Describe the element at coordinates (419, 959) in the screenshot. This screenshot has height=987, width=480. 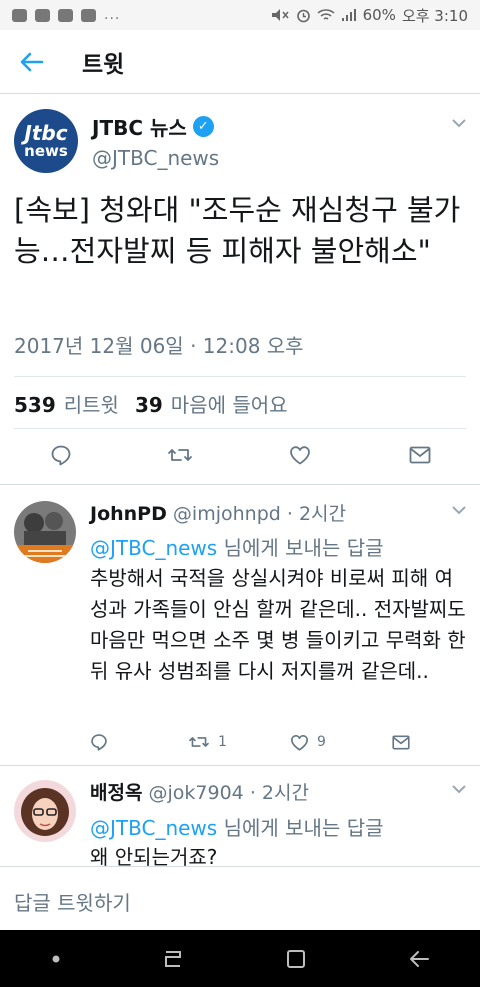
I see `back-button-icon` at that location.